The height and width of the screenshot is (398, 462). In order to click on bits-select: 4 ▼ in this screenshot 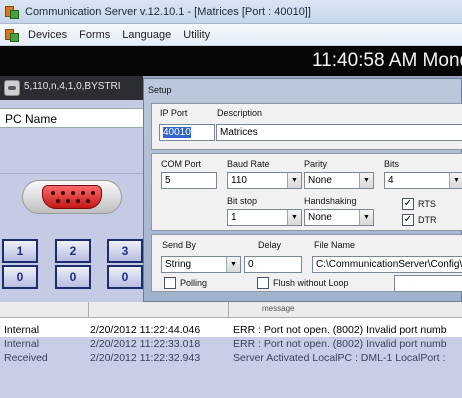, I will do `click(423, 180)`.